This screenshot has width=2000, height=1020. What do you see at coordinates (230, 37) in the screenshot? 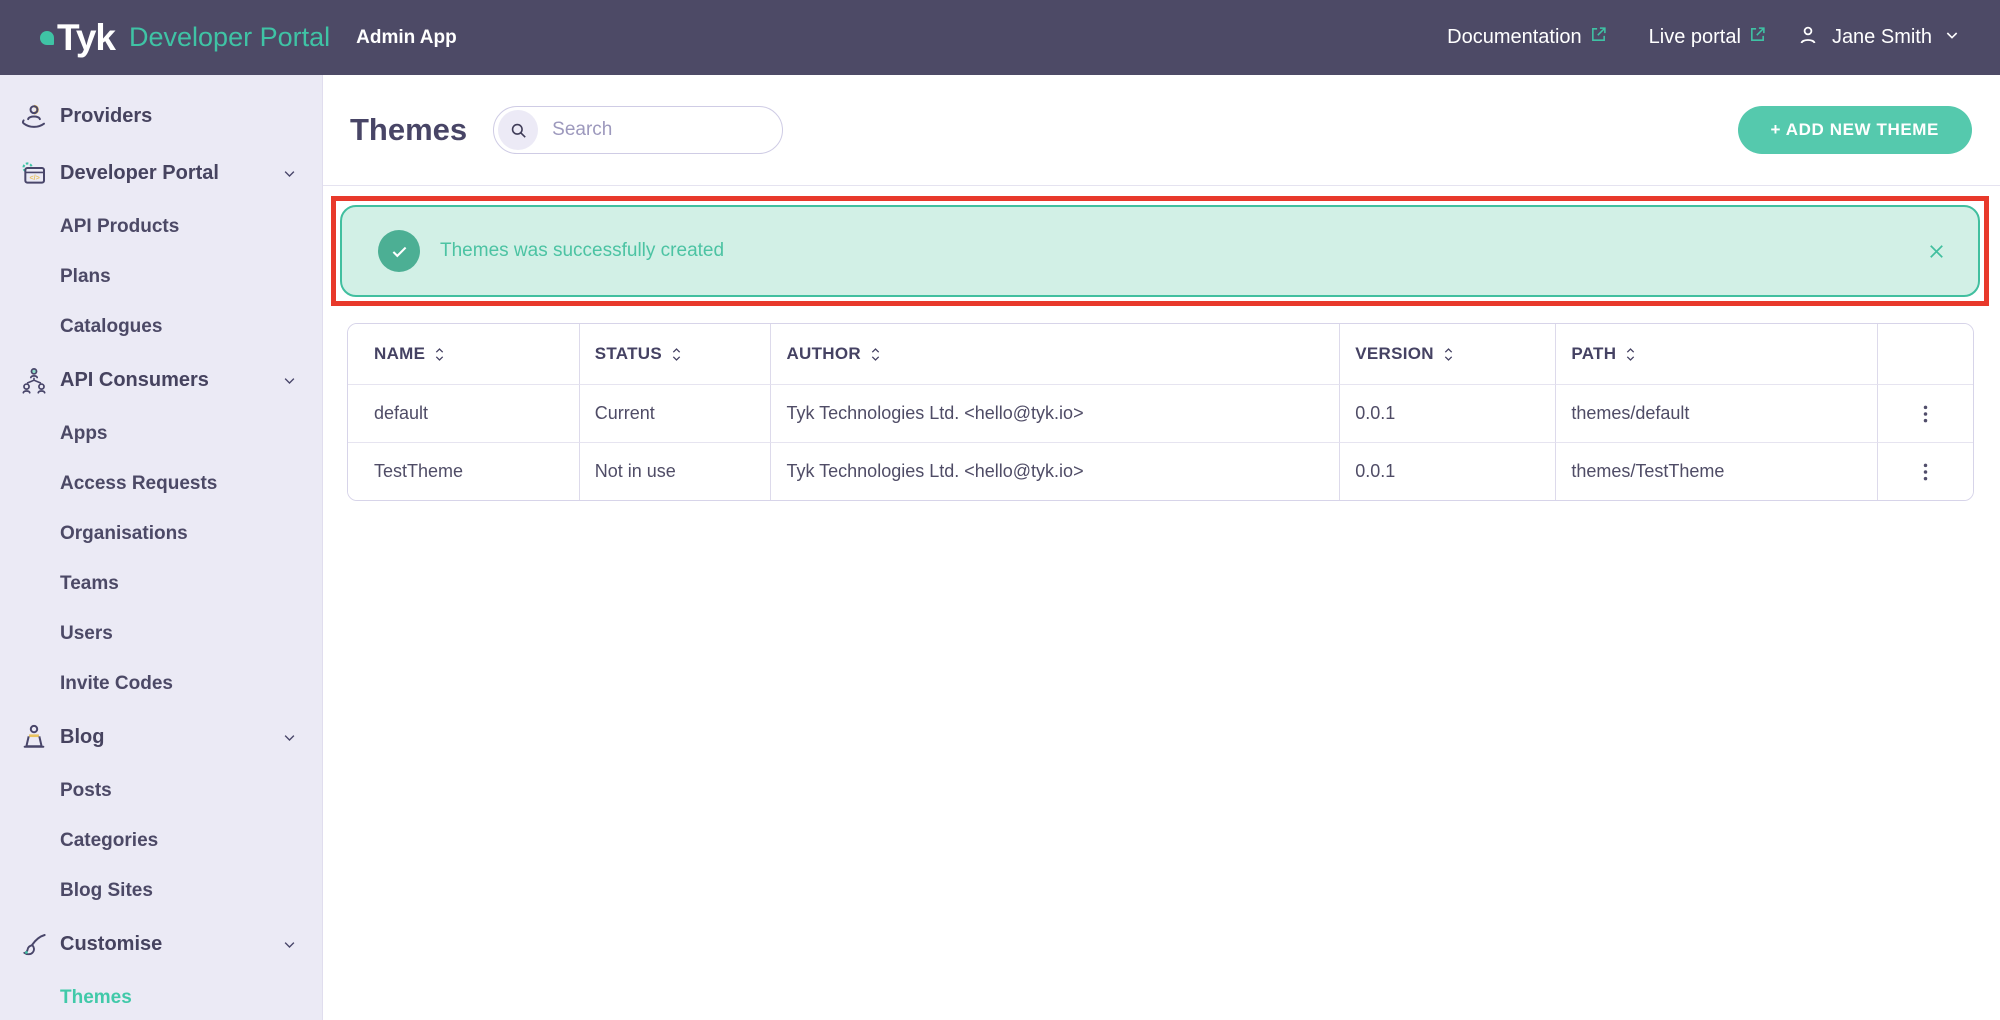
I see `logo-product-label: Developer Portal` at bounding box center [230, 37].